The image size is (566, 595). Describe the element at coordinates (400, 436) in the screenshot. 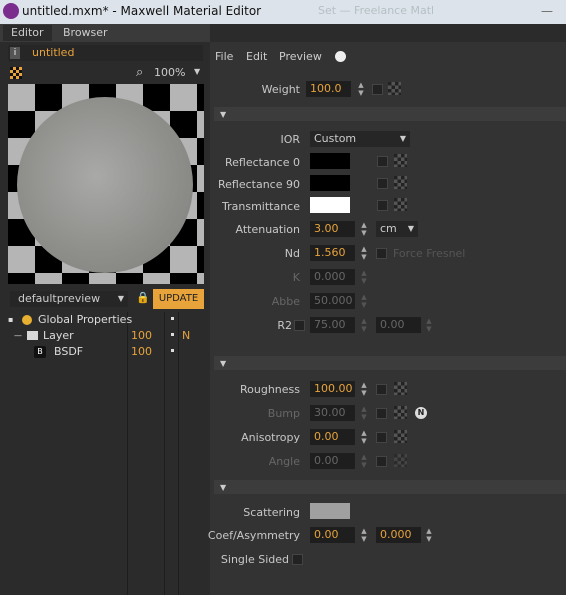

I see `anisotropy-texture-icon` at that location.